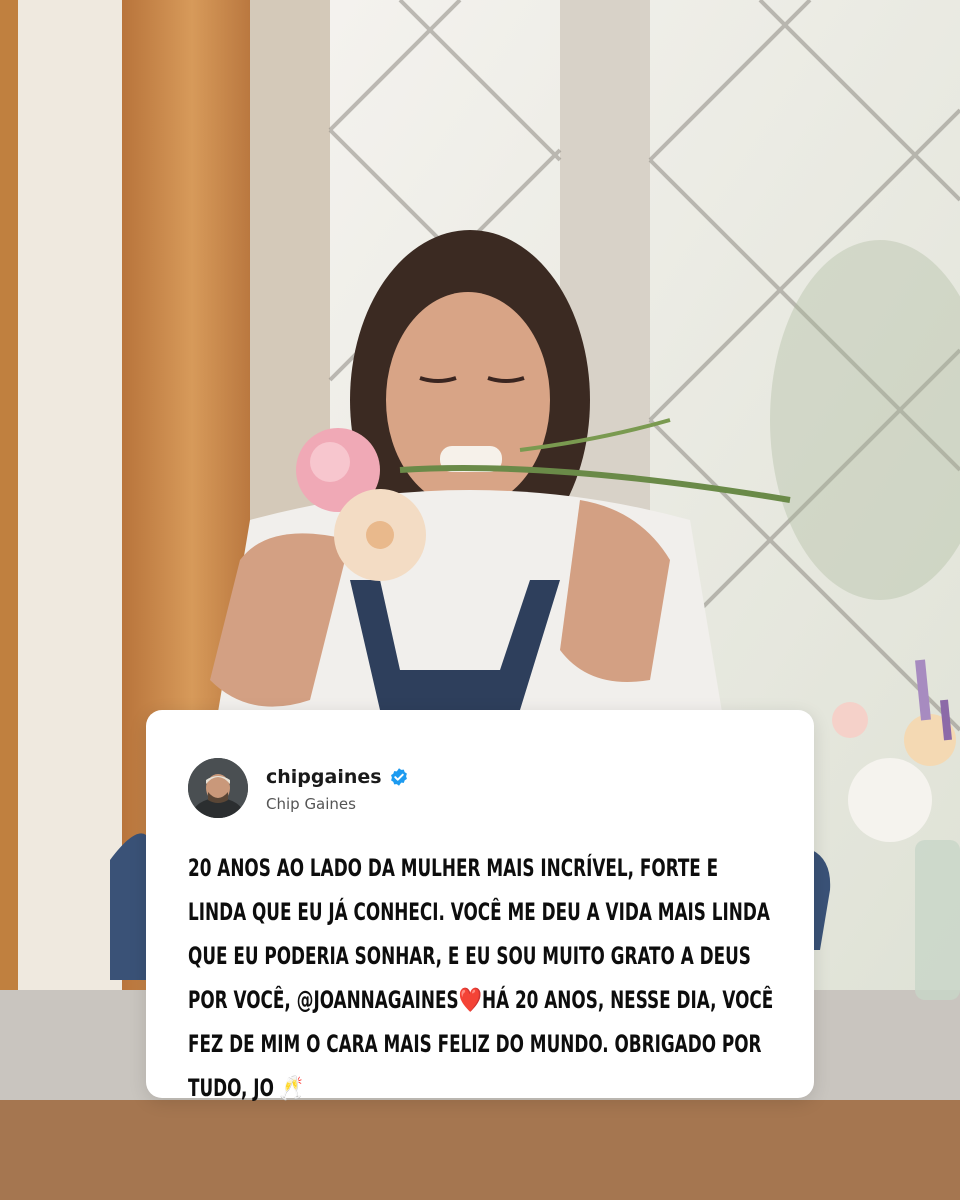  I want to click on verified-badge-icon, so click(398, 777).